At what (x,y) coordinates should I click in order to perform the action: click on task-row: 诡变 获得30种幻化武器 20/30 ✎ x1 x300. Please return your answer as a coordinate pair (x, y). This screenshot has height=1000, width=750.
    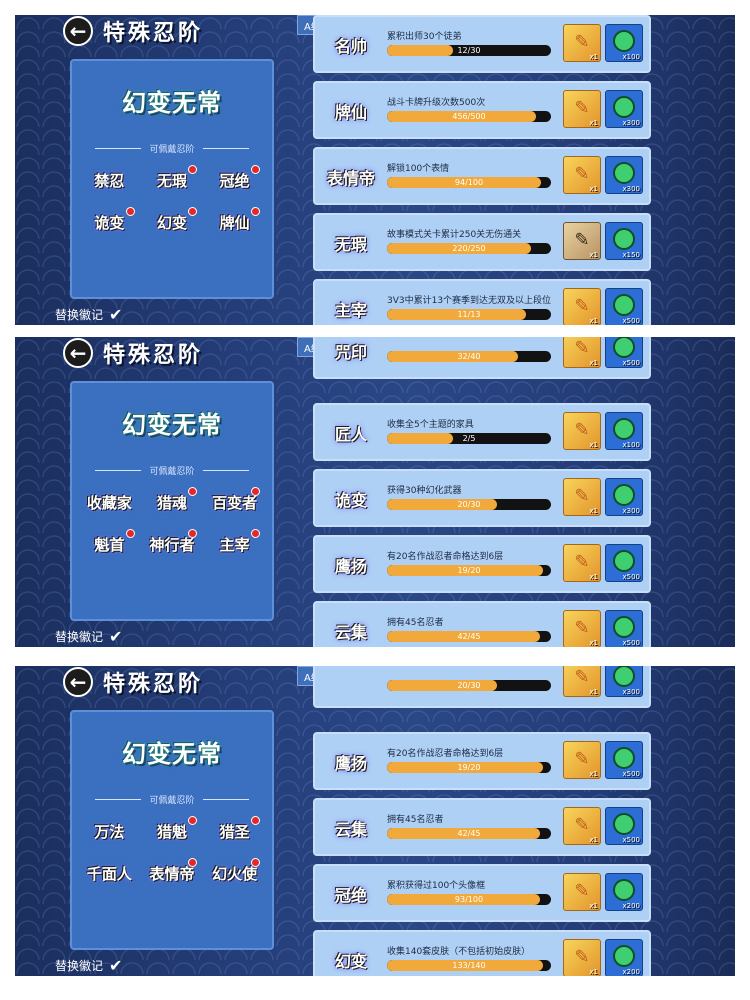
    Looking at the image, I should click on (482, 498).